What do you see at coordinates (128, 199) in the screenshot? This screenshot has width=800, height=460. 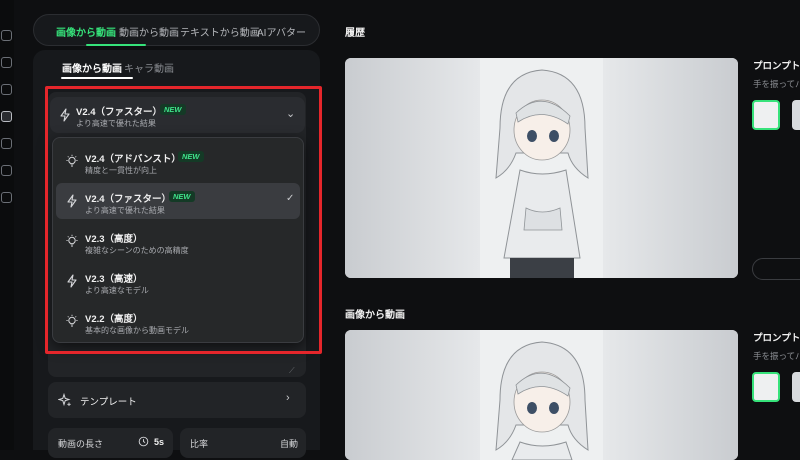 I see `option-name: V2.4（ファスター）` at bounding box center [128, 199].